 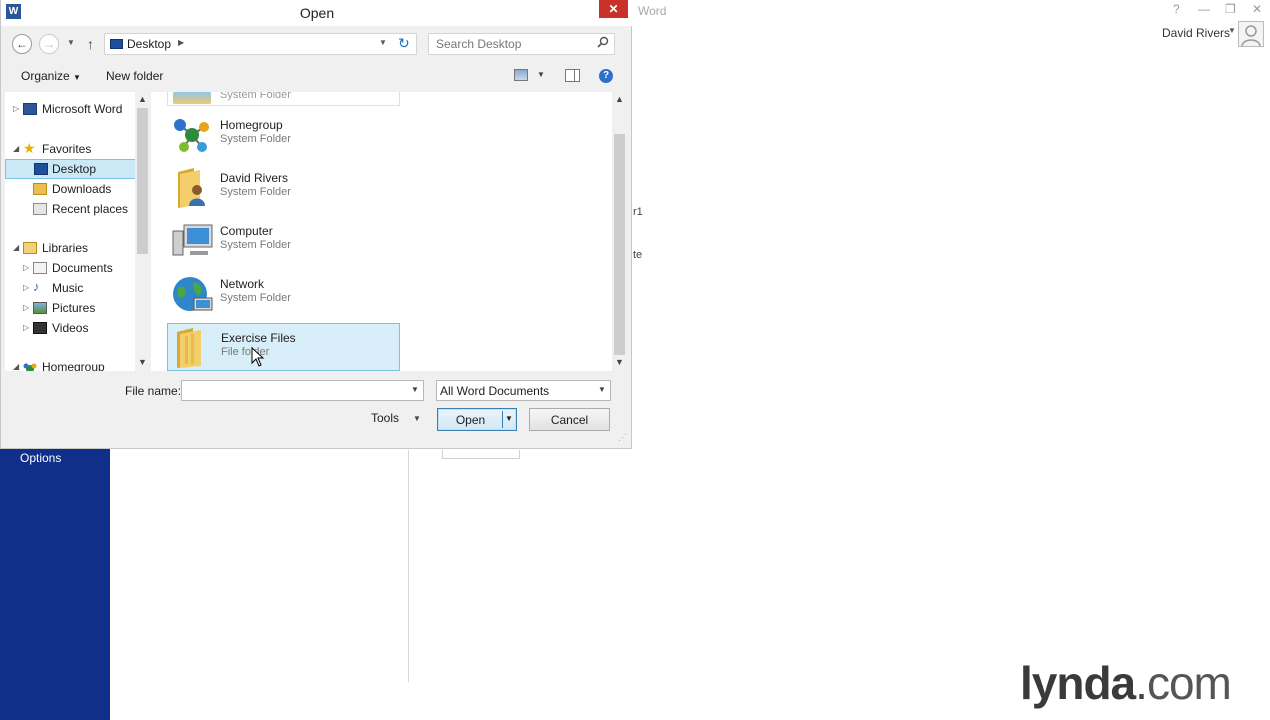 I want to click on nav-item-pictures: ▷ Pictures, so click(x=70, y=308).